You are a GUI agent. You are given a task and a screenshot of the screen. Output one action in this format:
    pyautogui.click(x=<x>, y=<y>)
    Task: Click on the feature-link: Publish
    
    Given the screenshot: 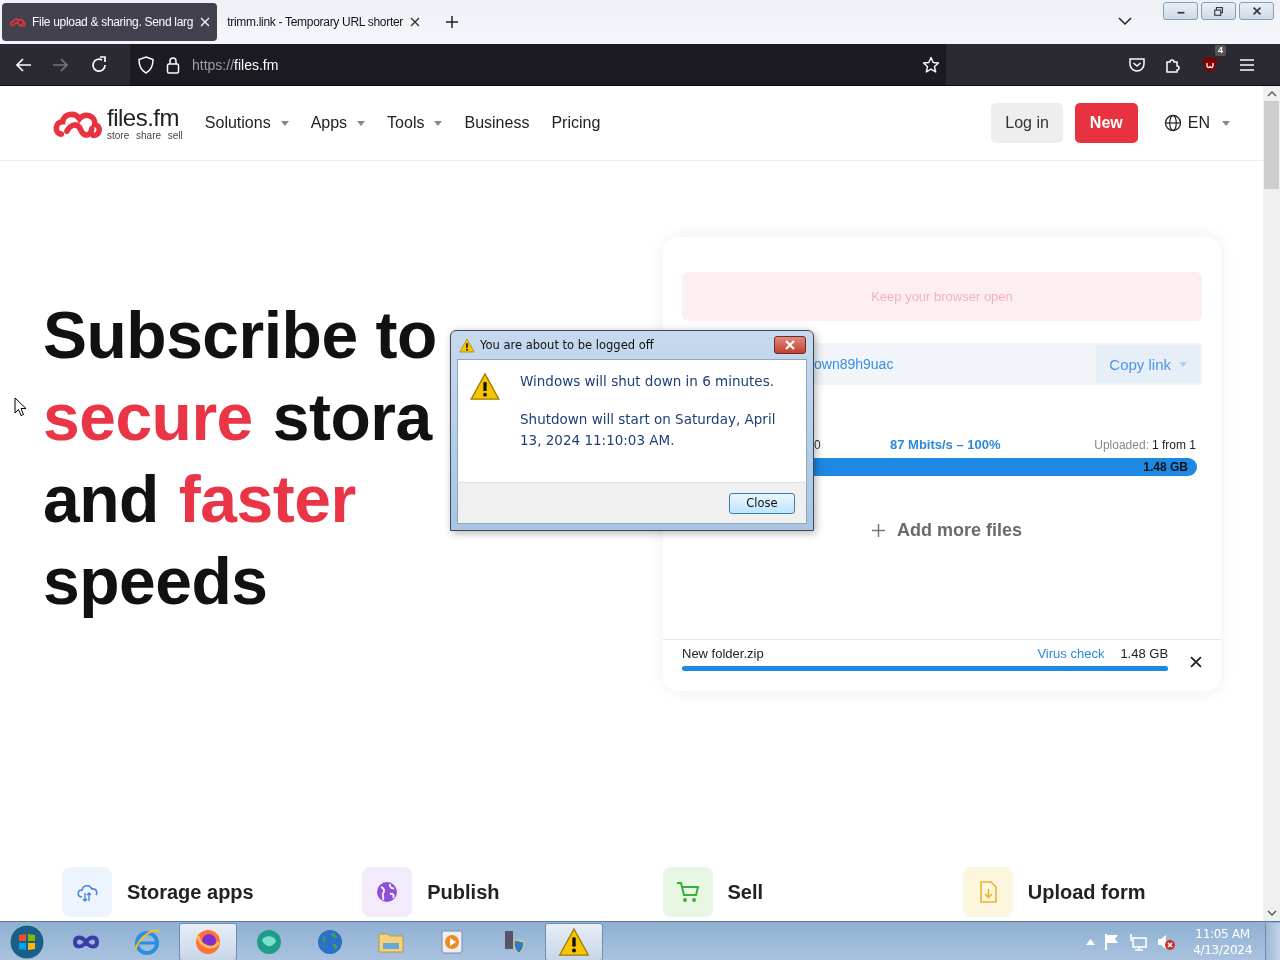 What is the action you would take?
    pyautogui.click(x=463, y=892)
    